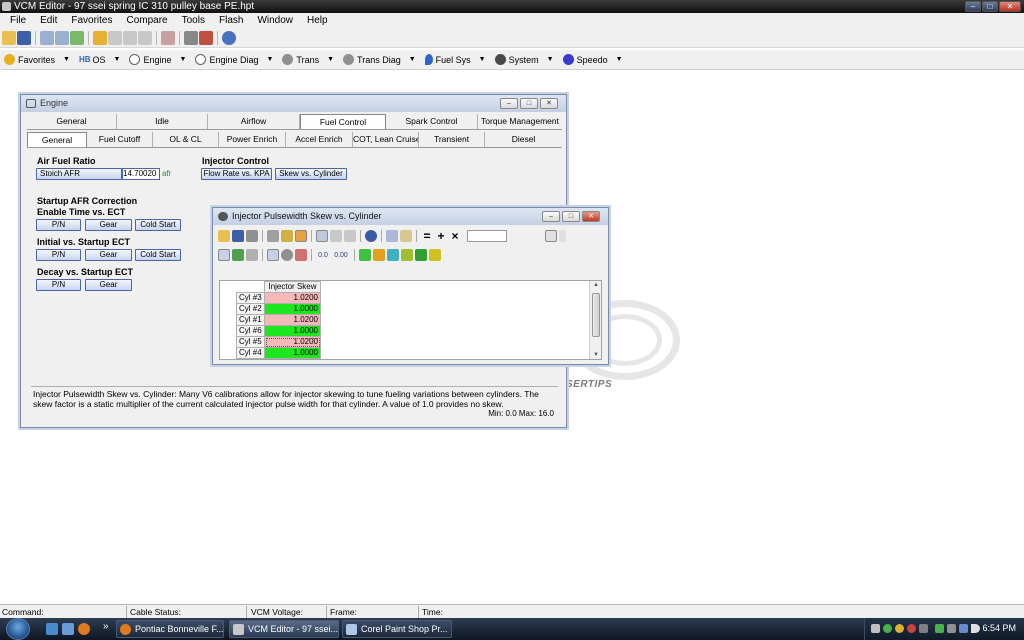  I want to click on quick-launch-chevron-icon: », so click(106, 626).